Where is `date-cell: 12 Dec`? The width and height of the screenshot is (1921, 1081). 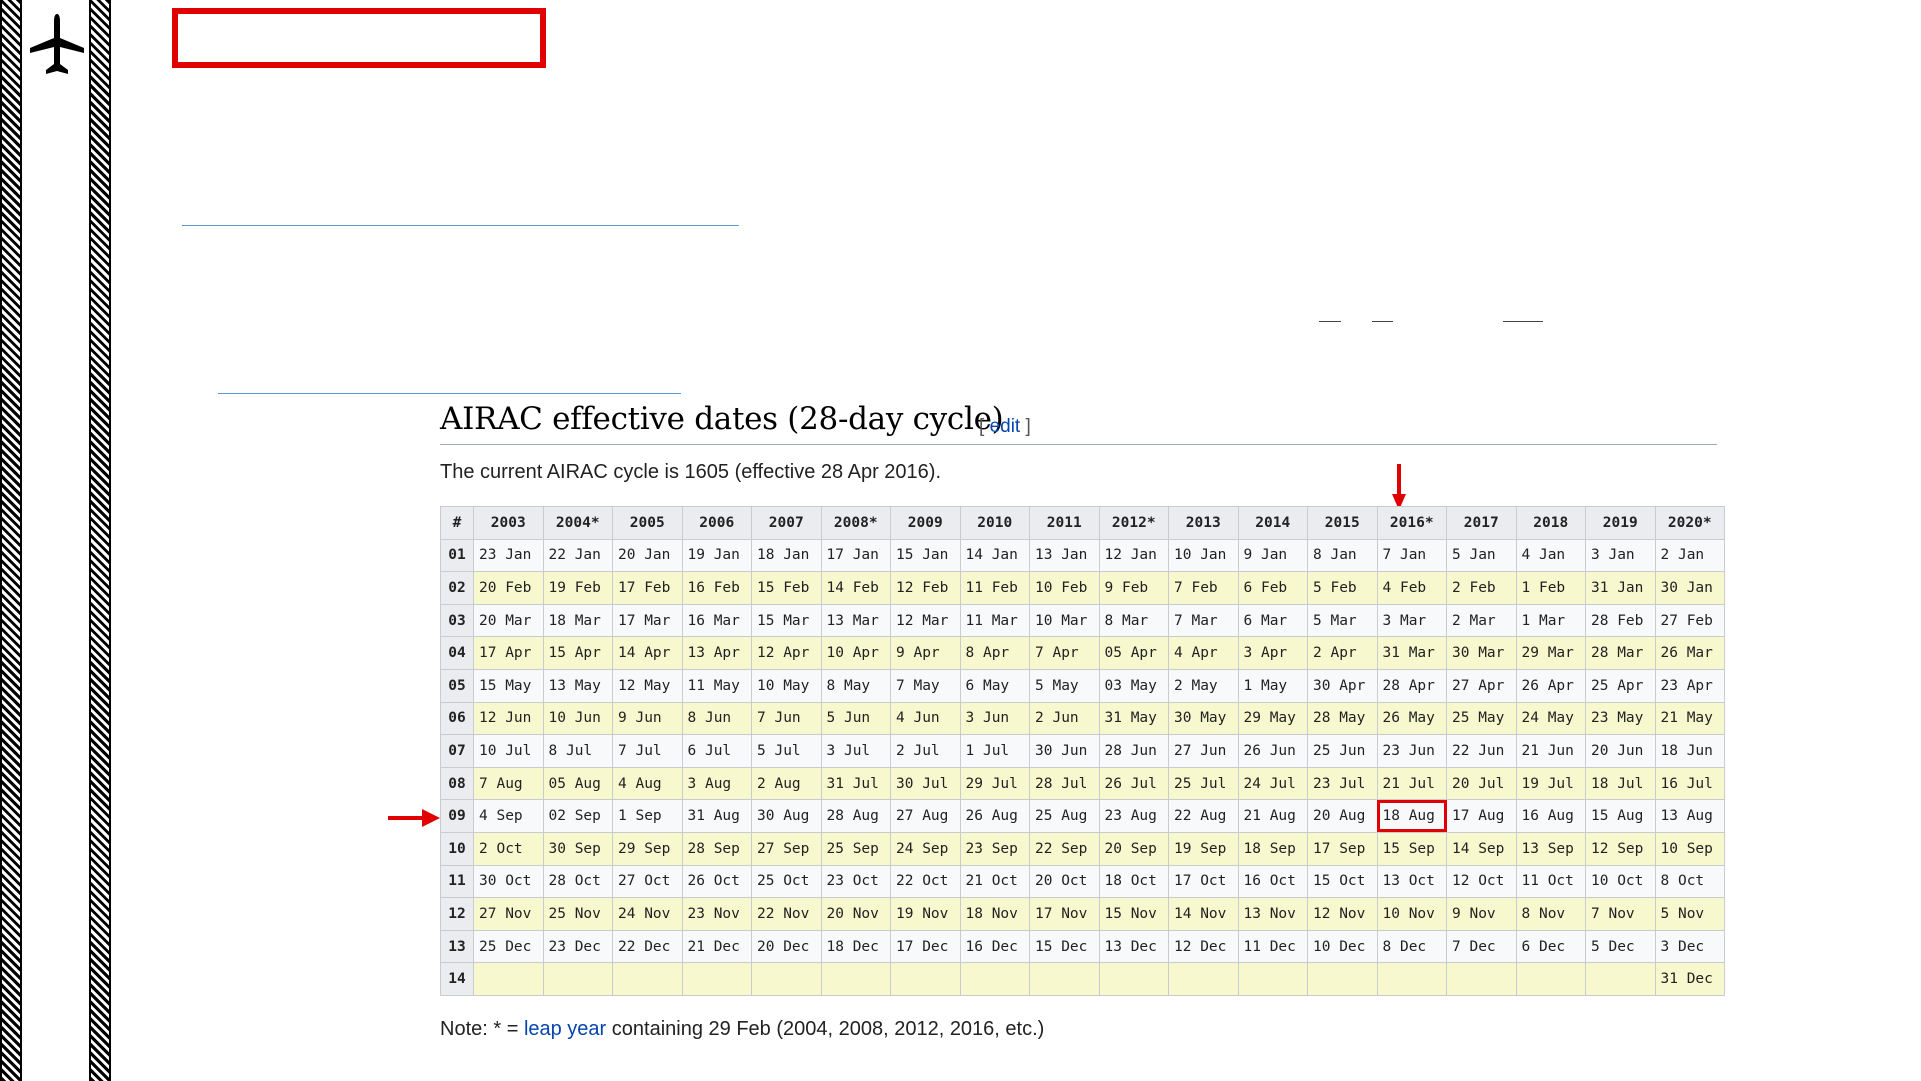
date-cell: 12 Dec is located at coordinates (1203, 946).